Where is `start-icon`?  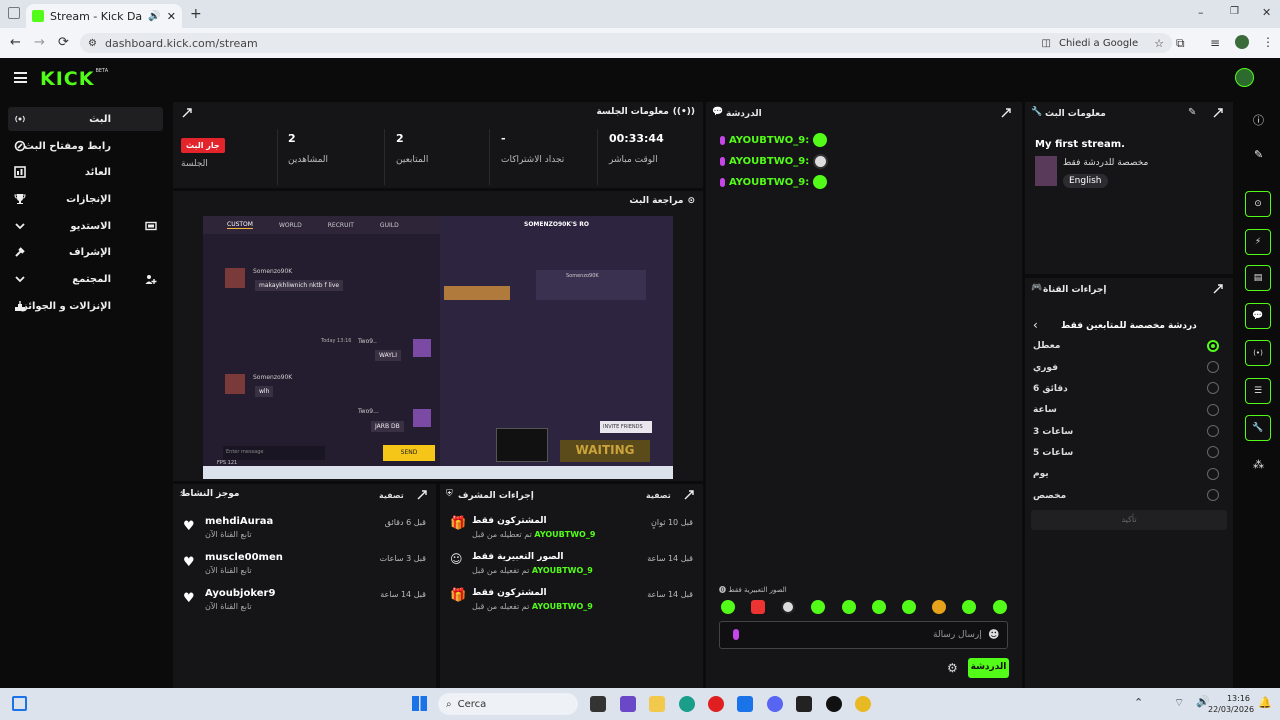
start-icon is located at coordinates (419, 703).